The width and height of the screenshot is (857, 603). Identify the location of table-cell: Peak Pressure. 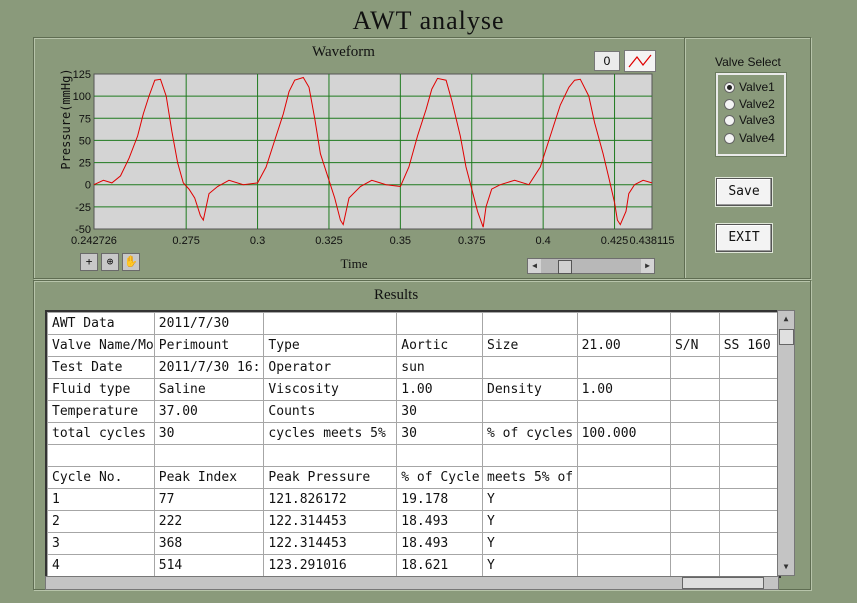
(330, 477).